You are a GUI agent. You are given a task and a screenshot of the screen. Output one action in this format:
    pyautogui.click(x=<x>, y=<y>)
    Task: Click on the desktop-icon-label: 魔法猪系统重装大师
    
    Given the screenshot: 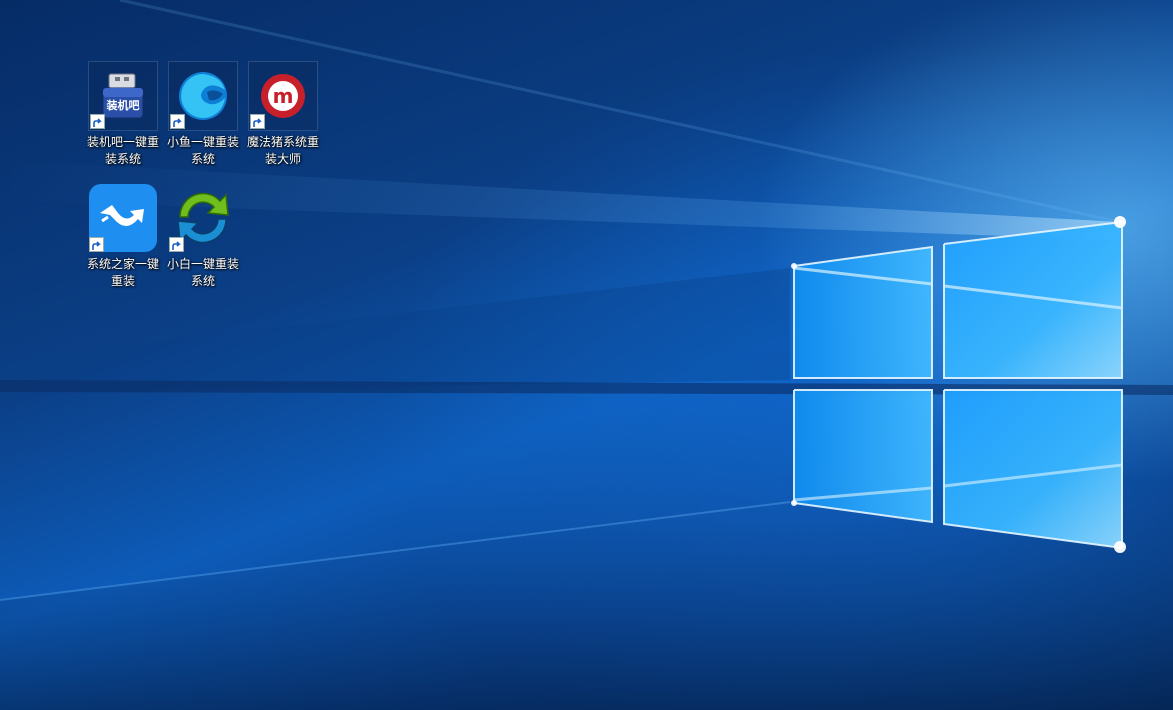 What is the action you would take?
    pyautogui.click(x=283, y=151)
    